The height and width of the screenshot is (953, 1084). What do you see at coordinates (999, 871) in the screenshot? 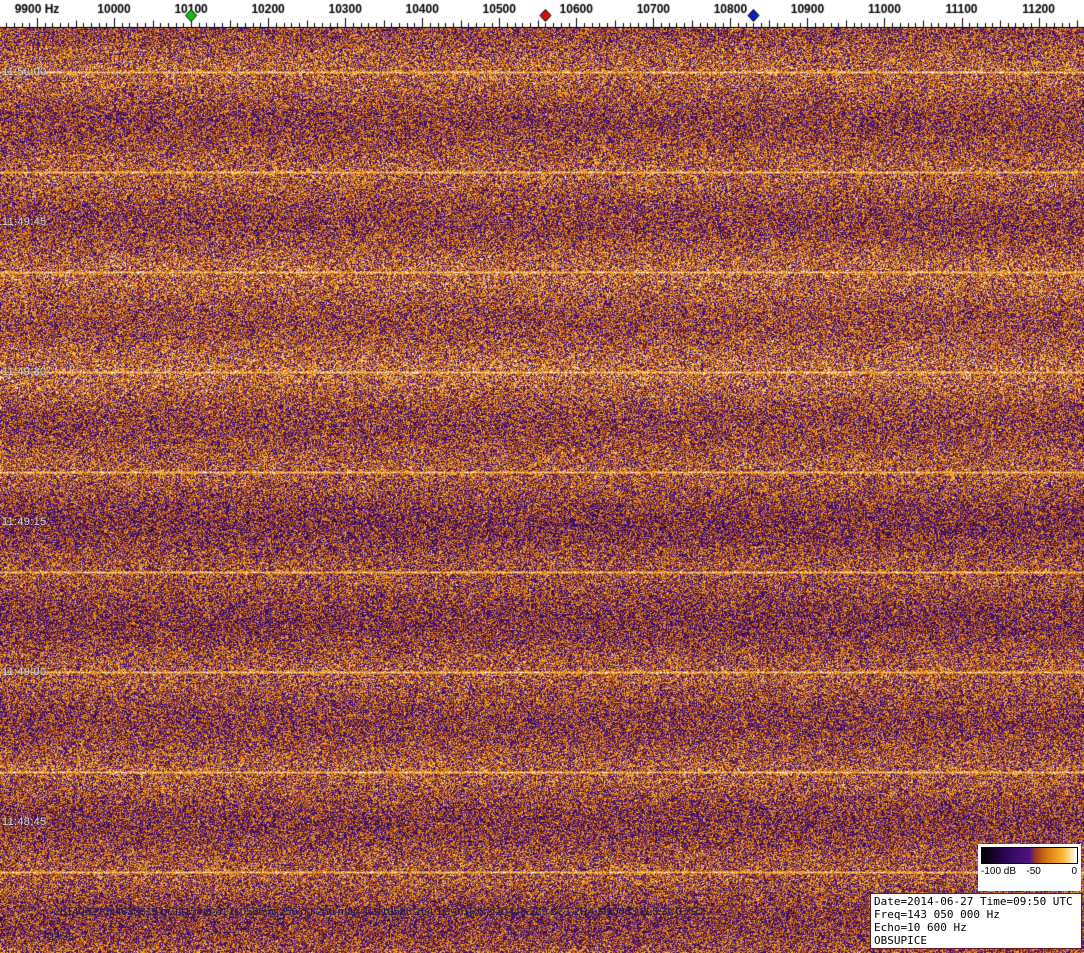
I see `legend-label-min: -100 dB` at bounding box center [999, 871].